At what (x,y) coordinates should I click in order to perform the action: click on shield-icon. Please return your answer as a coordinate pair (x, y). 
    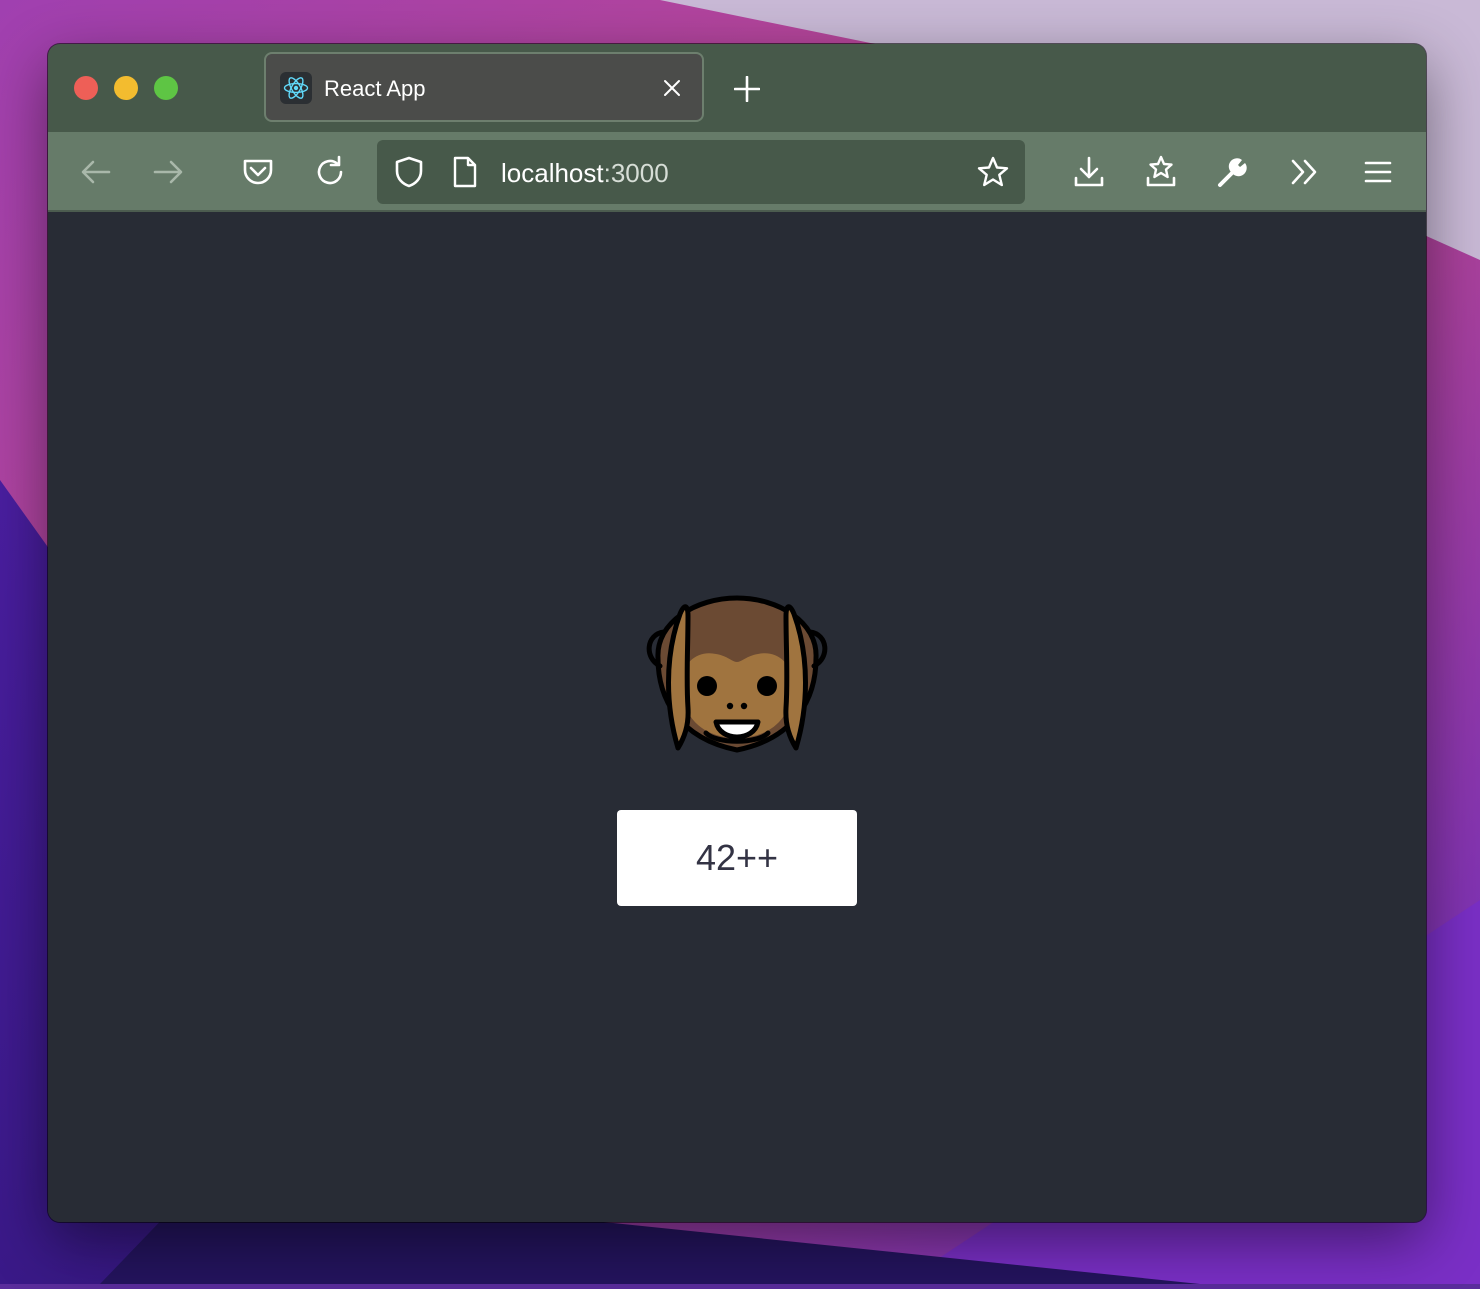
    Looking at the image, I should click on (409, 172).